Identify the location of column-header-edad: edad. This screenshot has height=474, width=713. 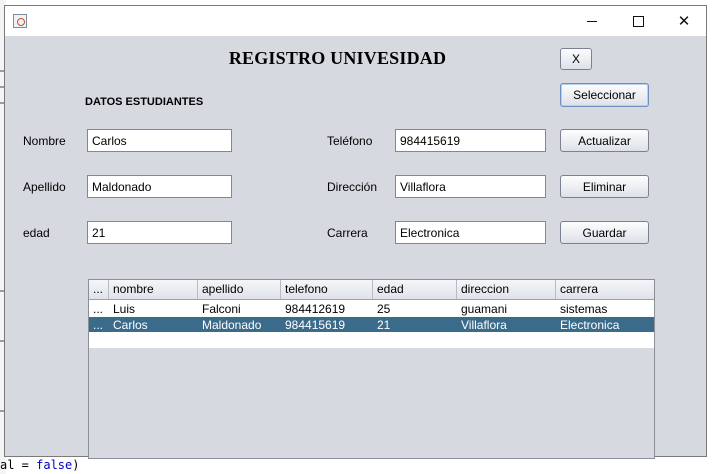
(415, 289).